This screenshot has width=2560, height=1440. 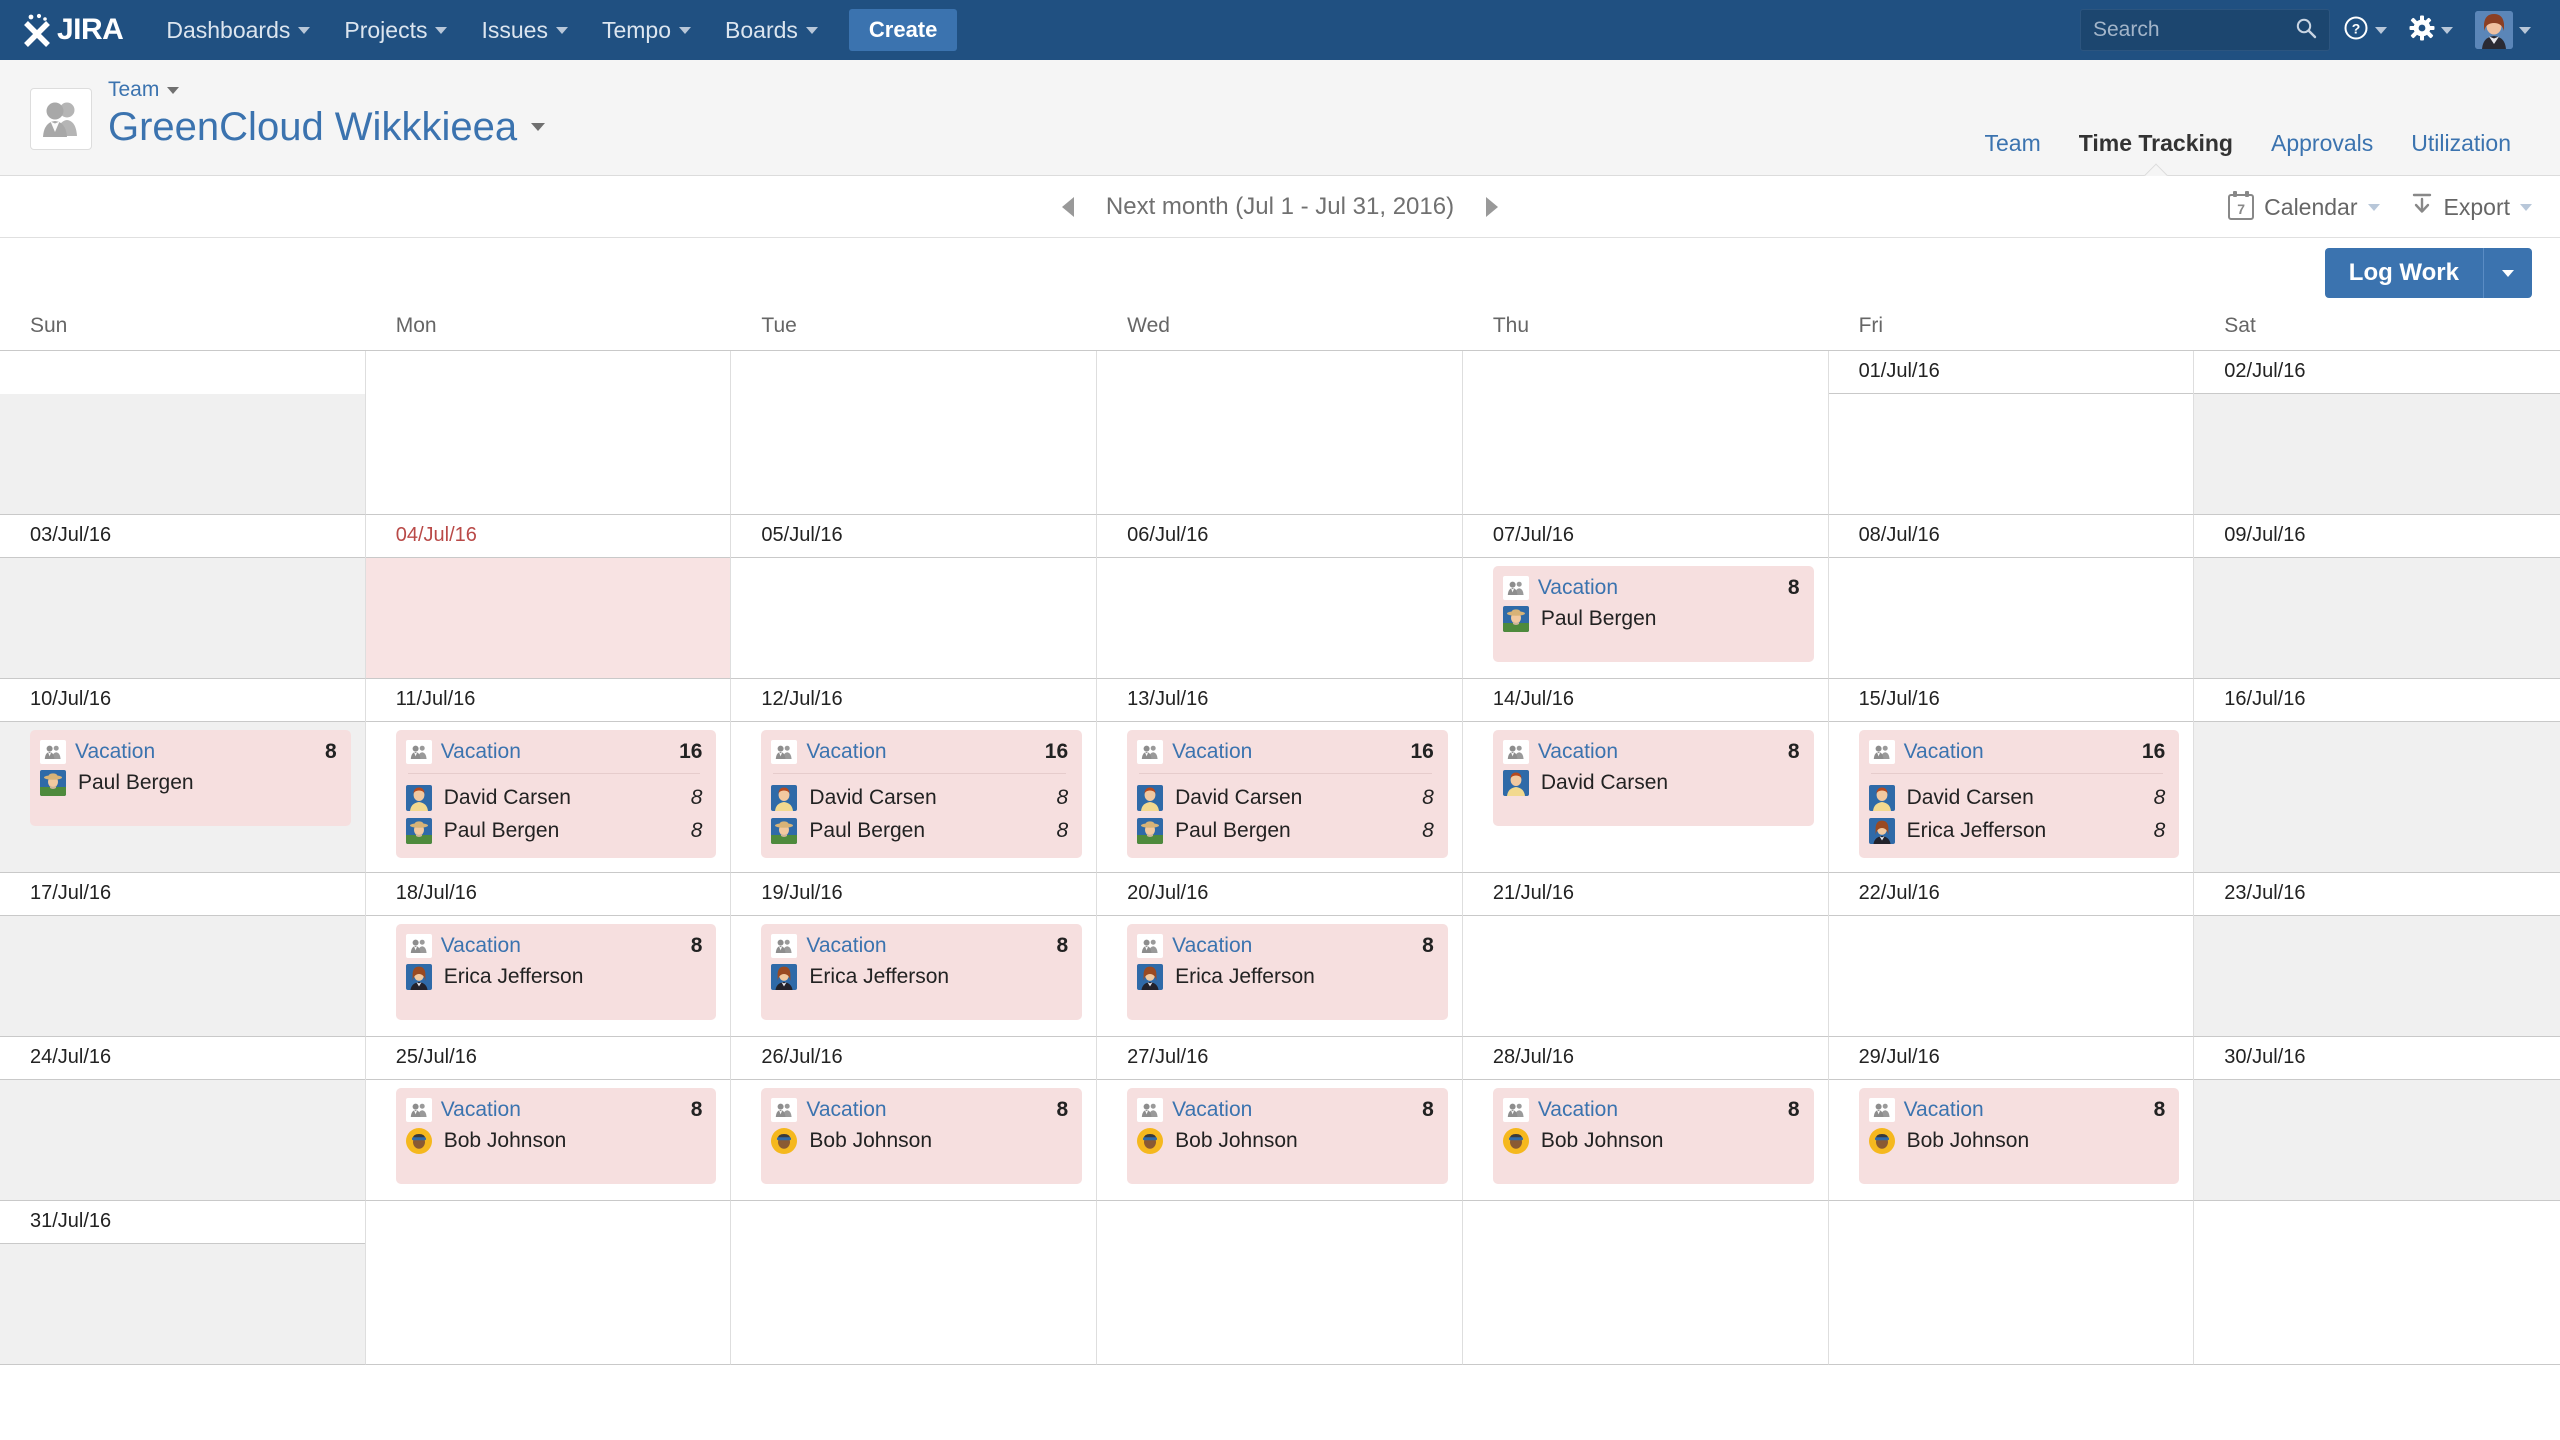 What do you see at coordinates (183, 955) in the screenshot?
I see `calendar-cell: 17/Jul/16` at bounding box center [183, 955].